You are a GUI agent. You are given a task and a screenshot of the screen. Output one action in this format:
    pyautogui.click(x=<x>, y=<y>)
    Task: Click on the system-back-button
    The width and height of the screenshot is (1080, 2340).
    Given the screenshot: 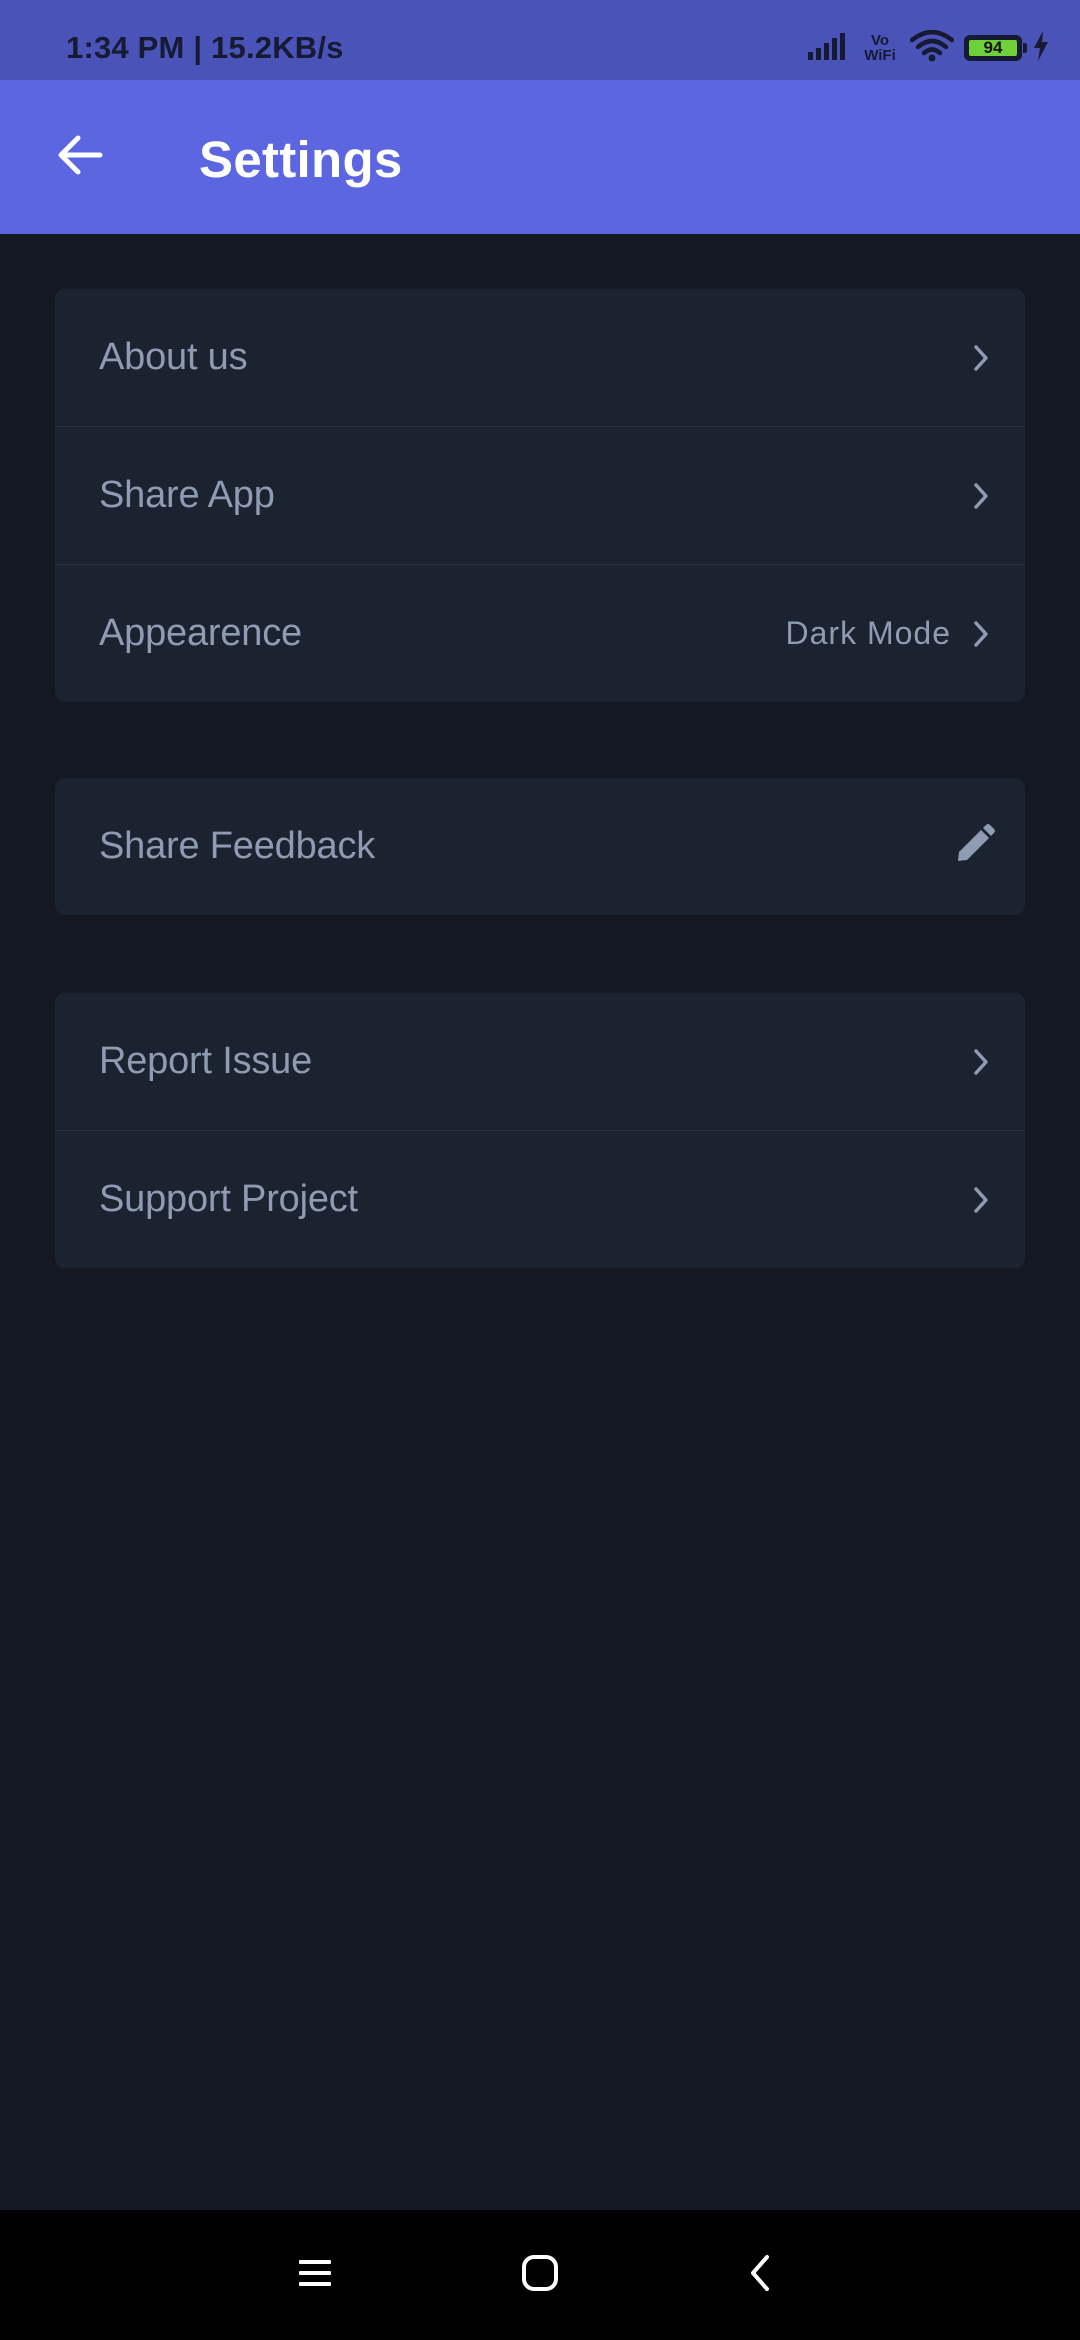 What is the action you would take?
    pyautogui.click(x=760, y=2275)
    